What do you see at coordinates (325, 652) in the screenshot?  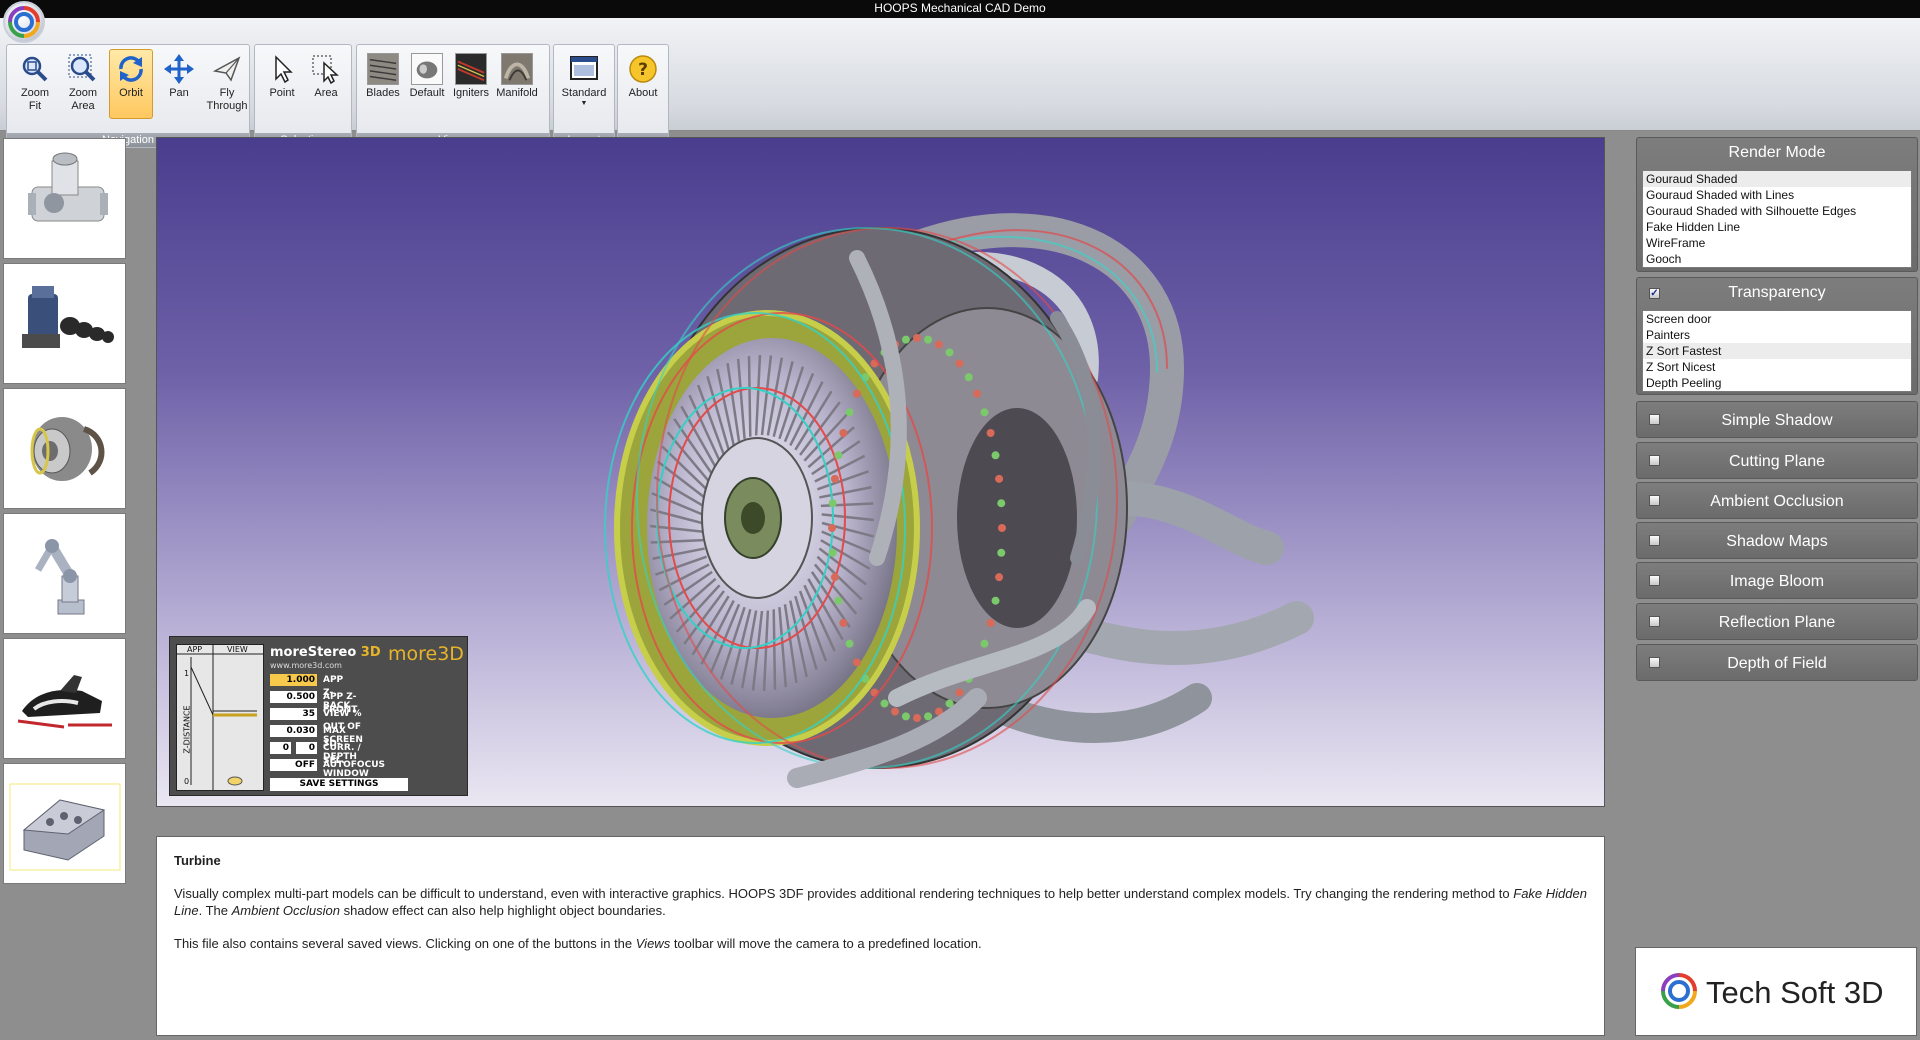 I see `morestereo-brand: moreStereo 3D` at bounding box center [325, 652].